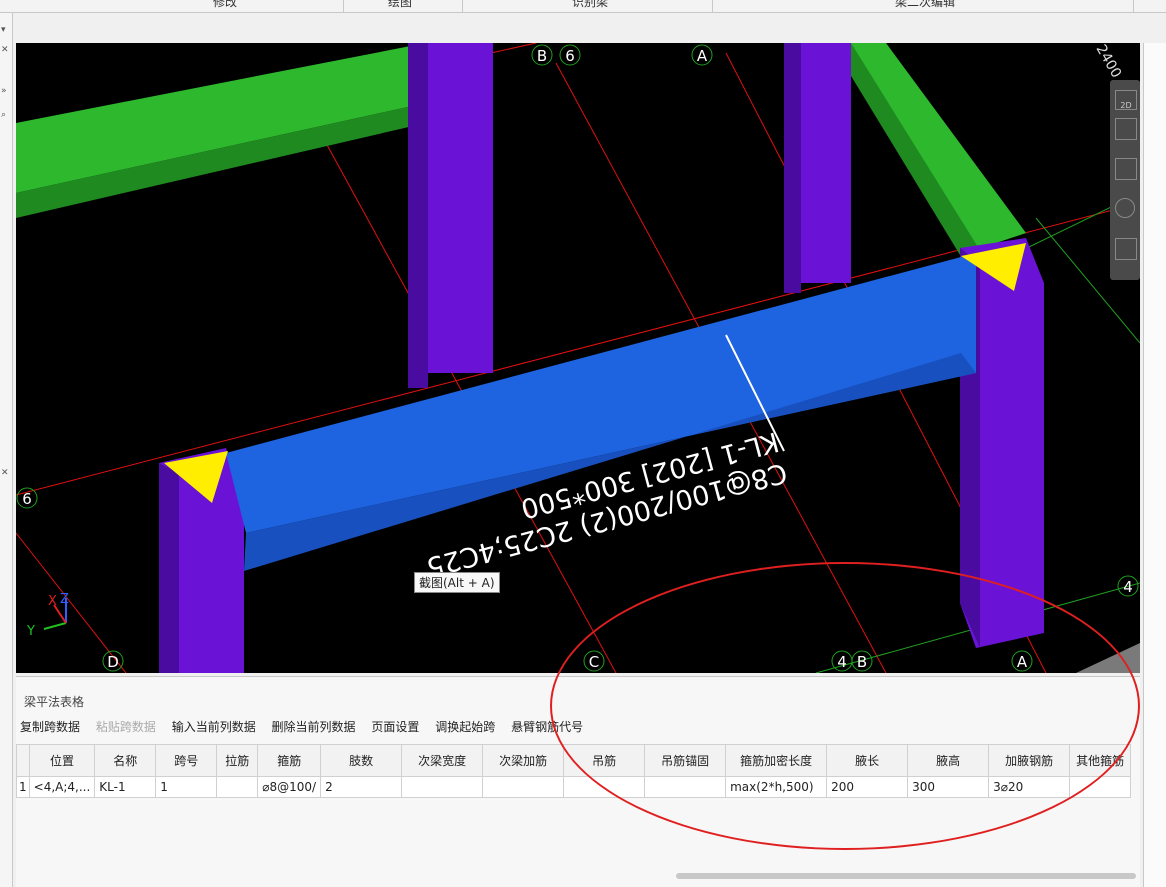 The image size is (1166, 887). Describe the element at coordinates (1029, 787) in the screenshot. I see `cell-haunch-rebar: 3⌀20` at that location.